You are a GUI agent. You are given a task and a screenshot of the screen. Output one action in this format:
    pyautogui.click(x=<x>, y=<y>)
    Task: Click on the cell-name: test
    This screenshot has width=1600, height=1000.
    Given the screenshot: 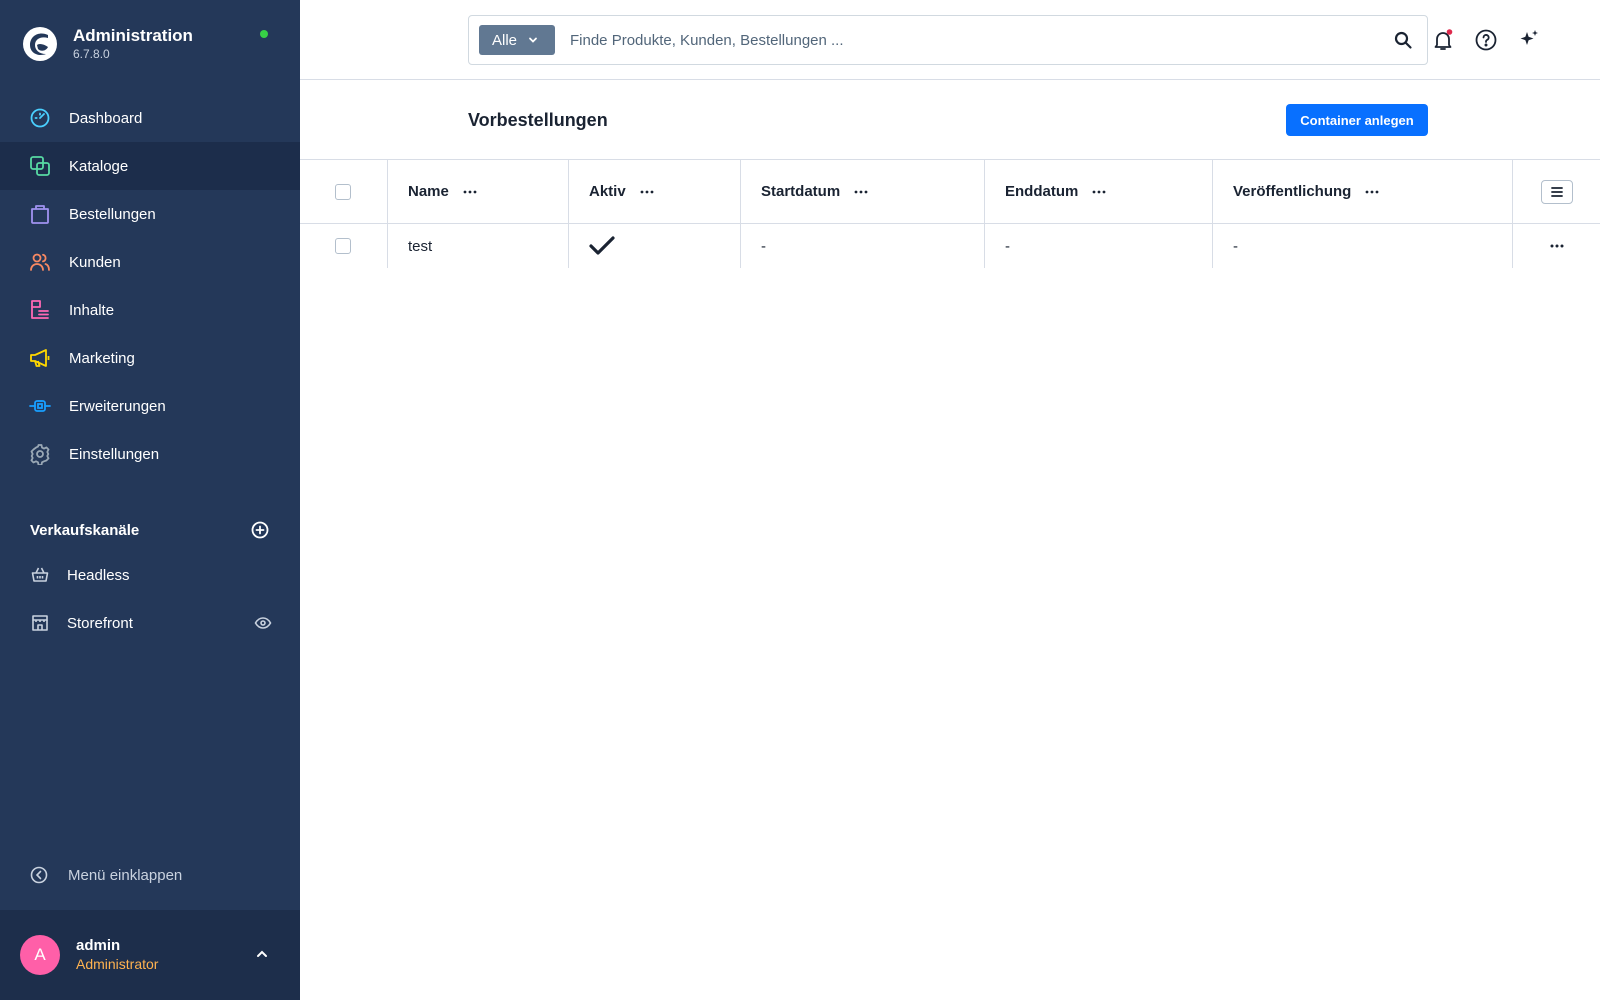 What is the action you would take?
    pyautogui.click(x=477, y=246)
    